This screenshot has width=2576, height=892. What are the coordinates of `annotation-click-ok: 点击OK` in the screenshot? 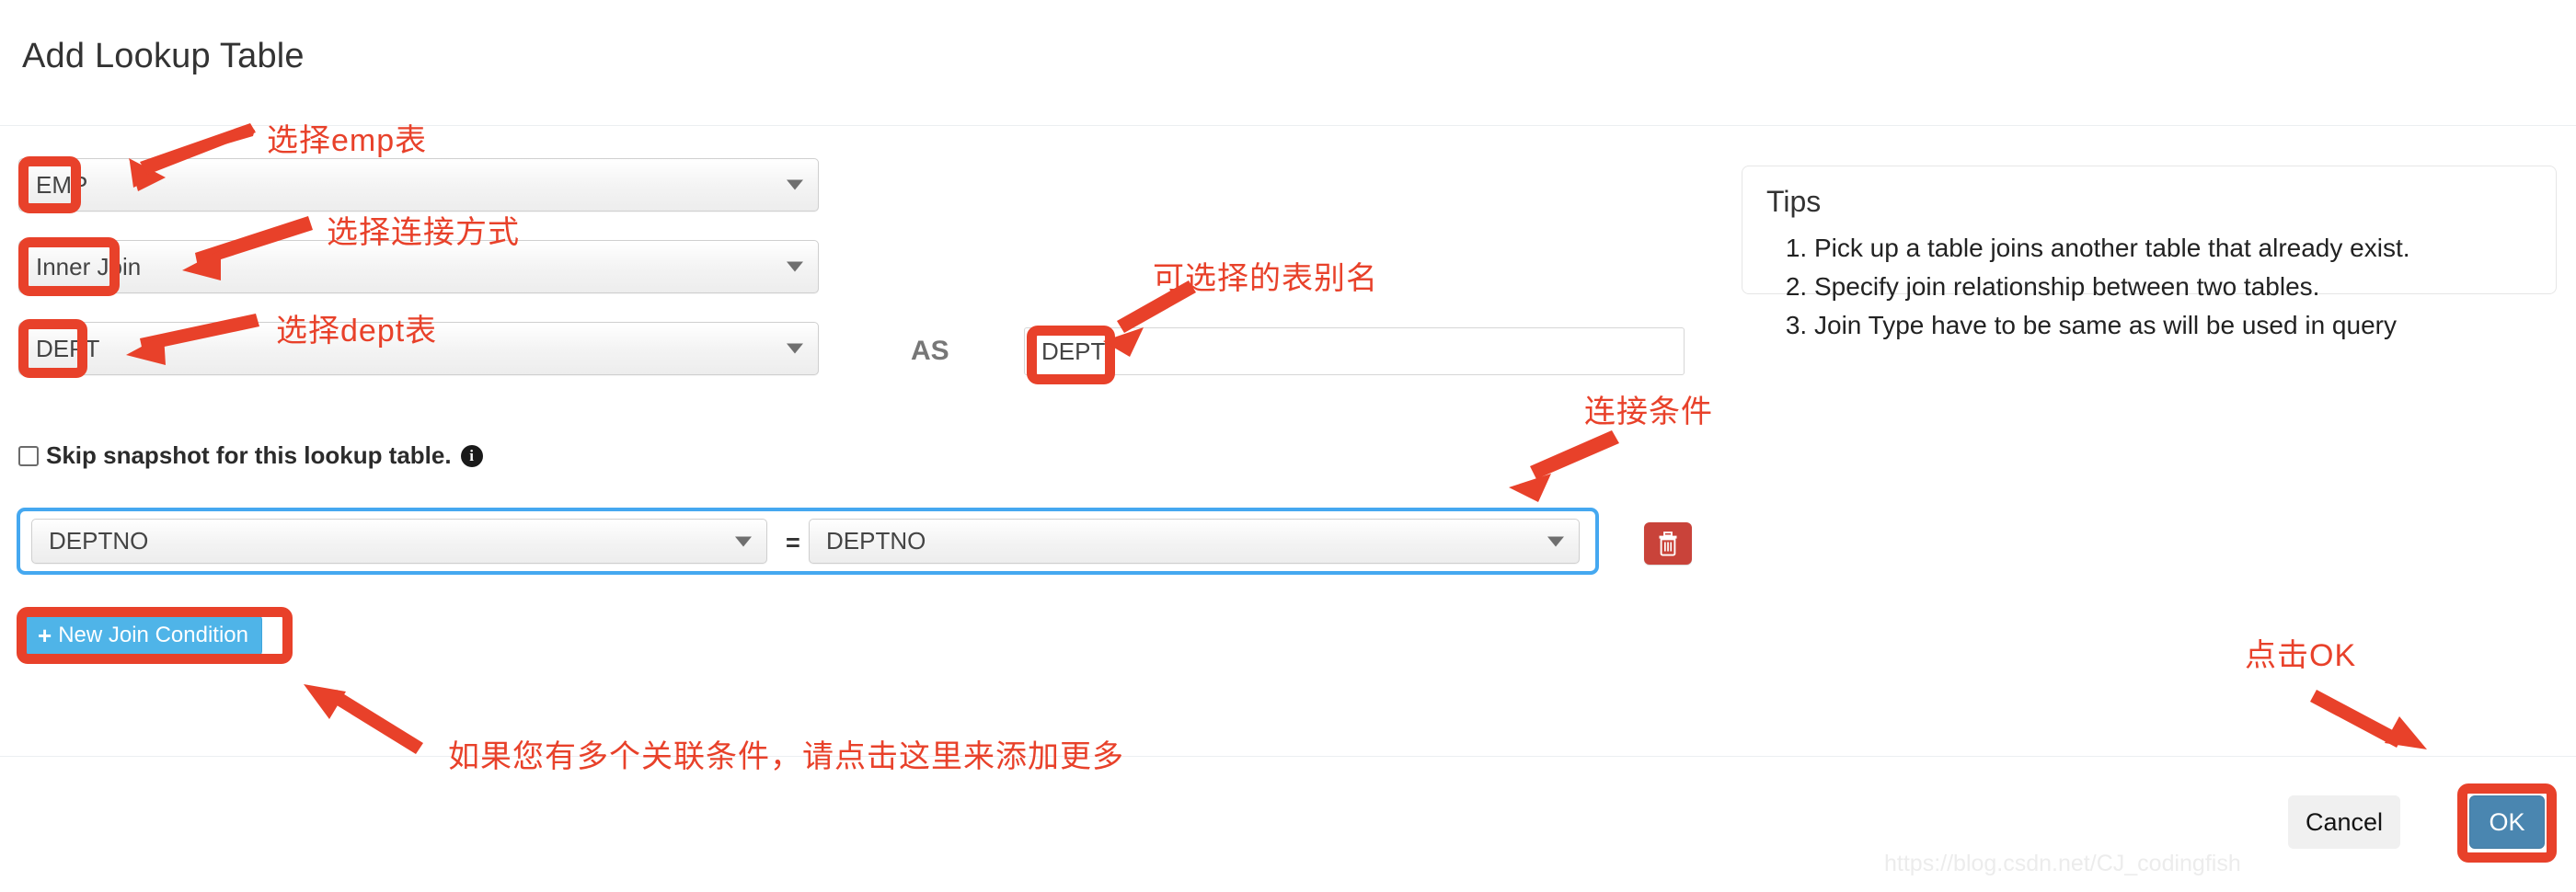 It's located at (2301, 655).